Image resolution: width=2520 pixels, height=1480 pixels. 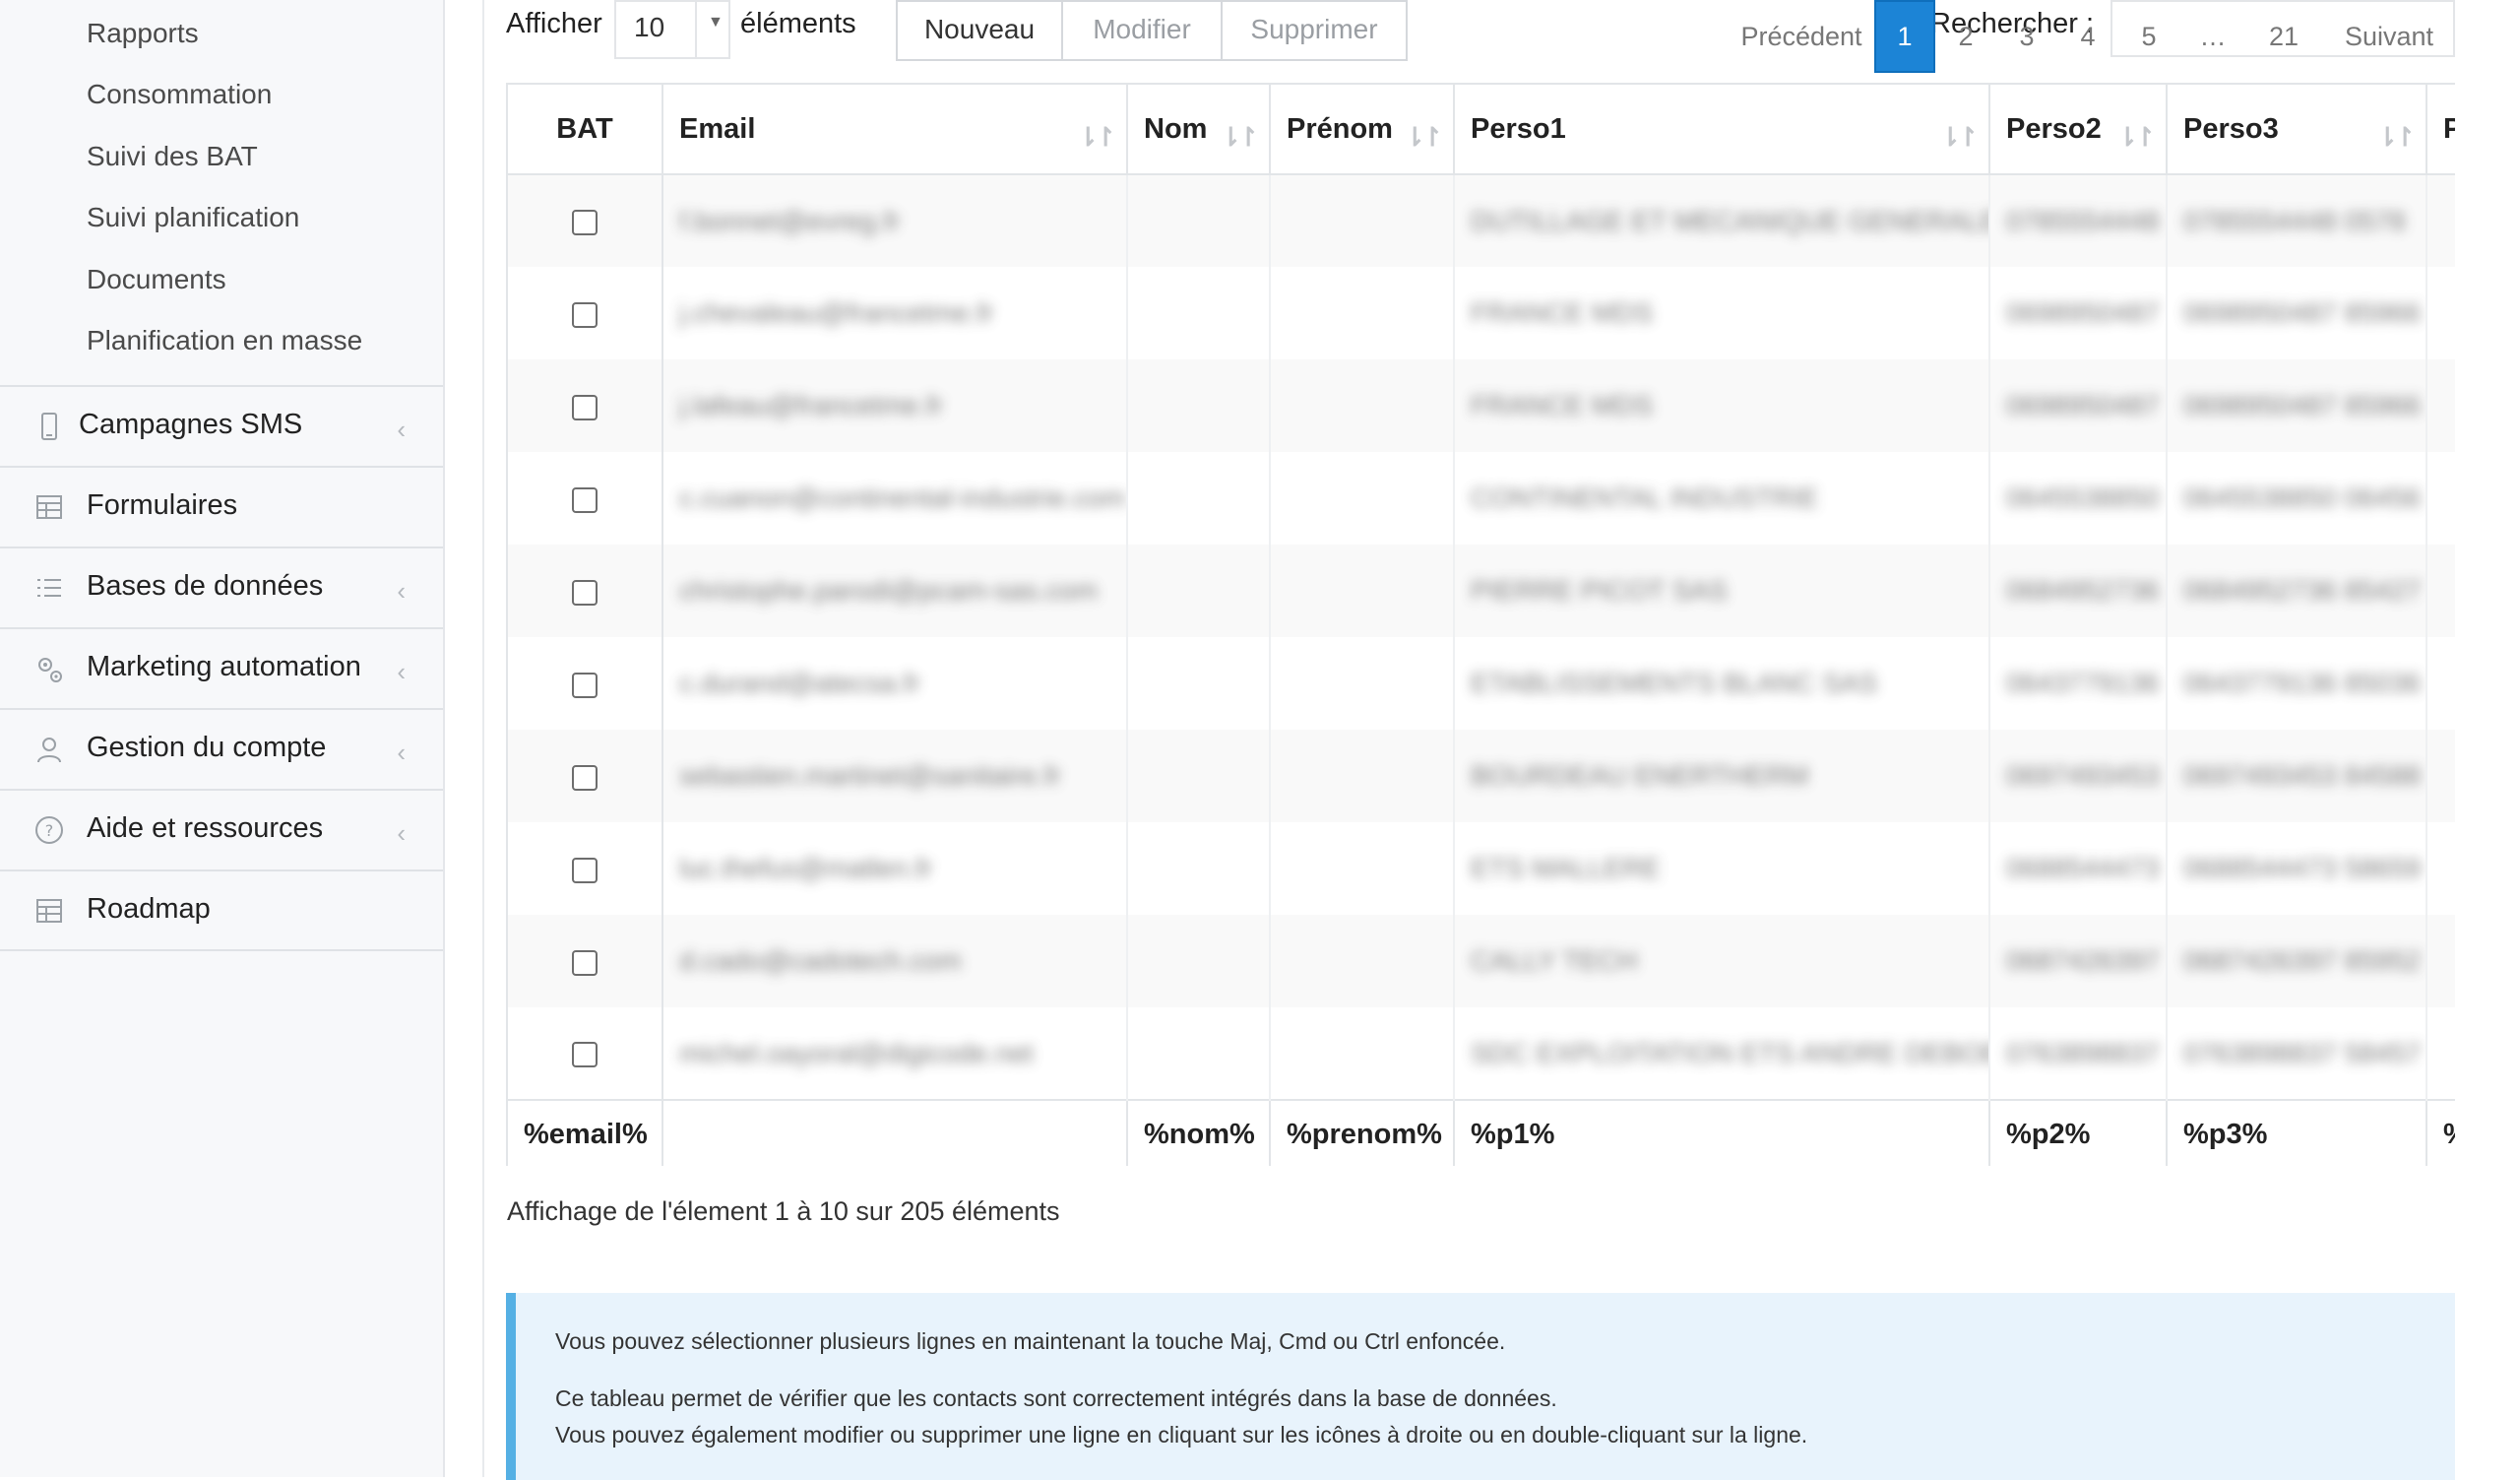 I want to click on sidebar-item-label: Aide et ressources, so click(x=205, y=828).